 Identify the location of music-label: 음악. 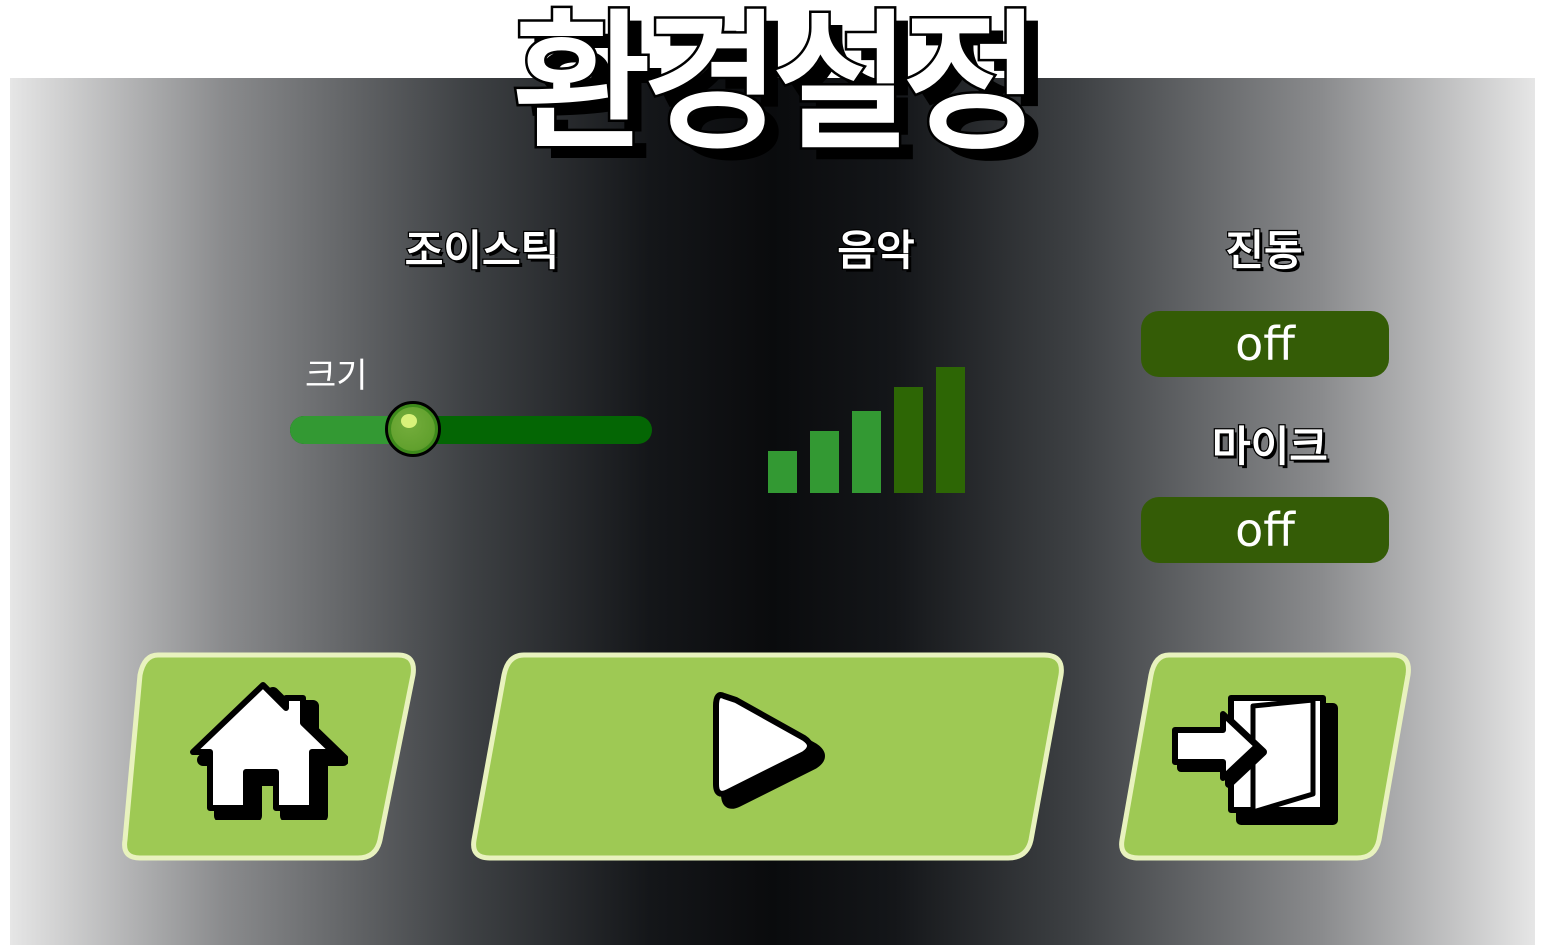
(876, 251).